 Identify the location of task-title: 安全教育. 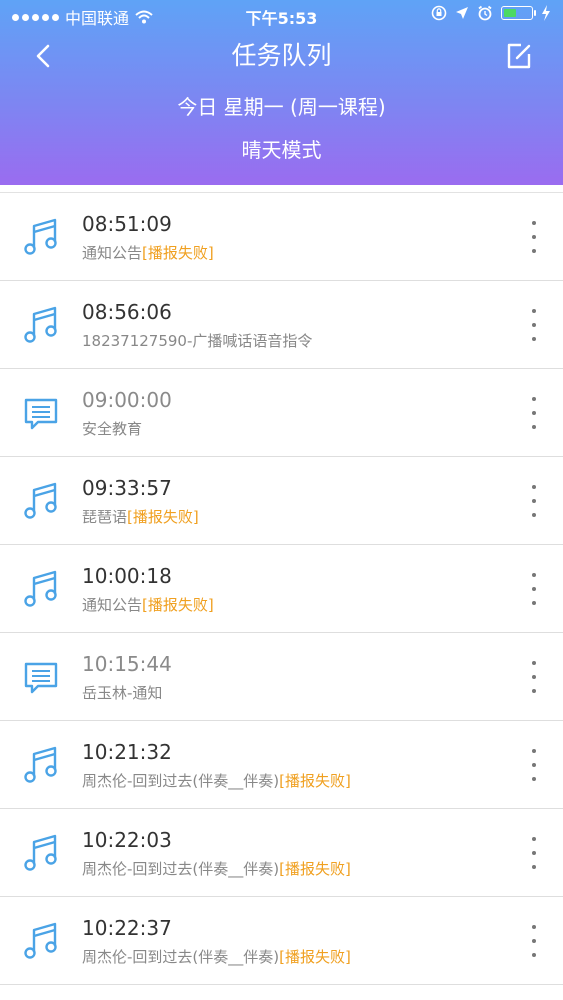
(112, 429).